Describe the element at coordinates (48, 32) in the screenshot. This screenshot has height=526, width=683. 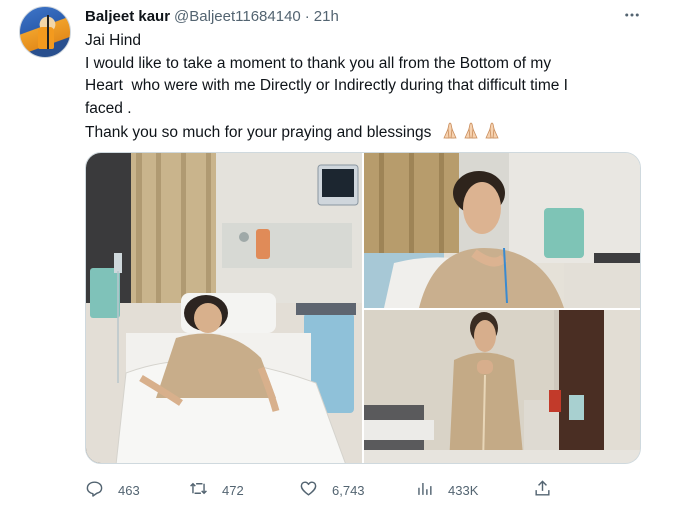
I see `avatar-flag` at that location.